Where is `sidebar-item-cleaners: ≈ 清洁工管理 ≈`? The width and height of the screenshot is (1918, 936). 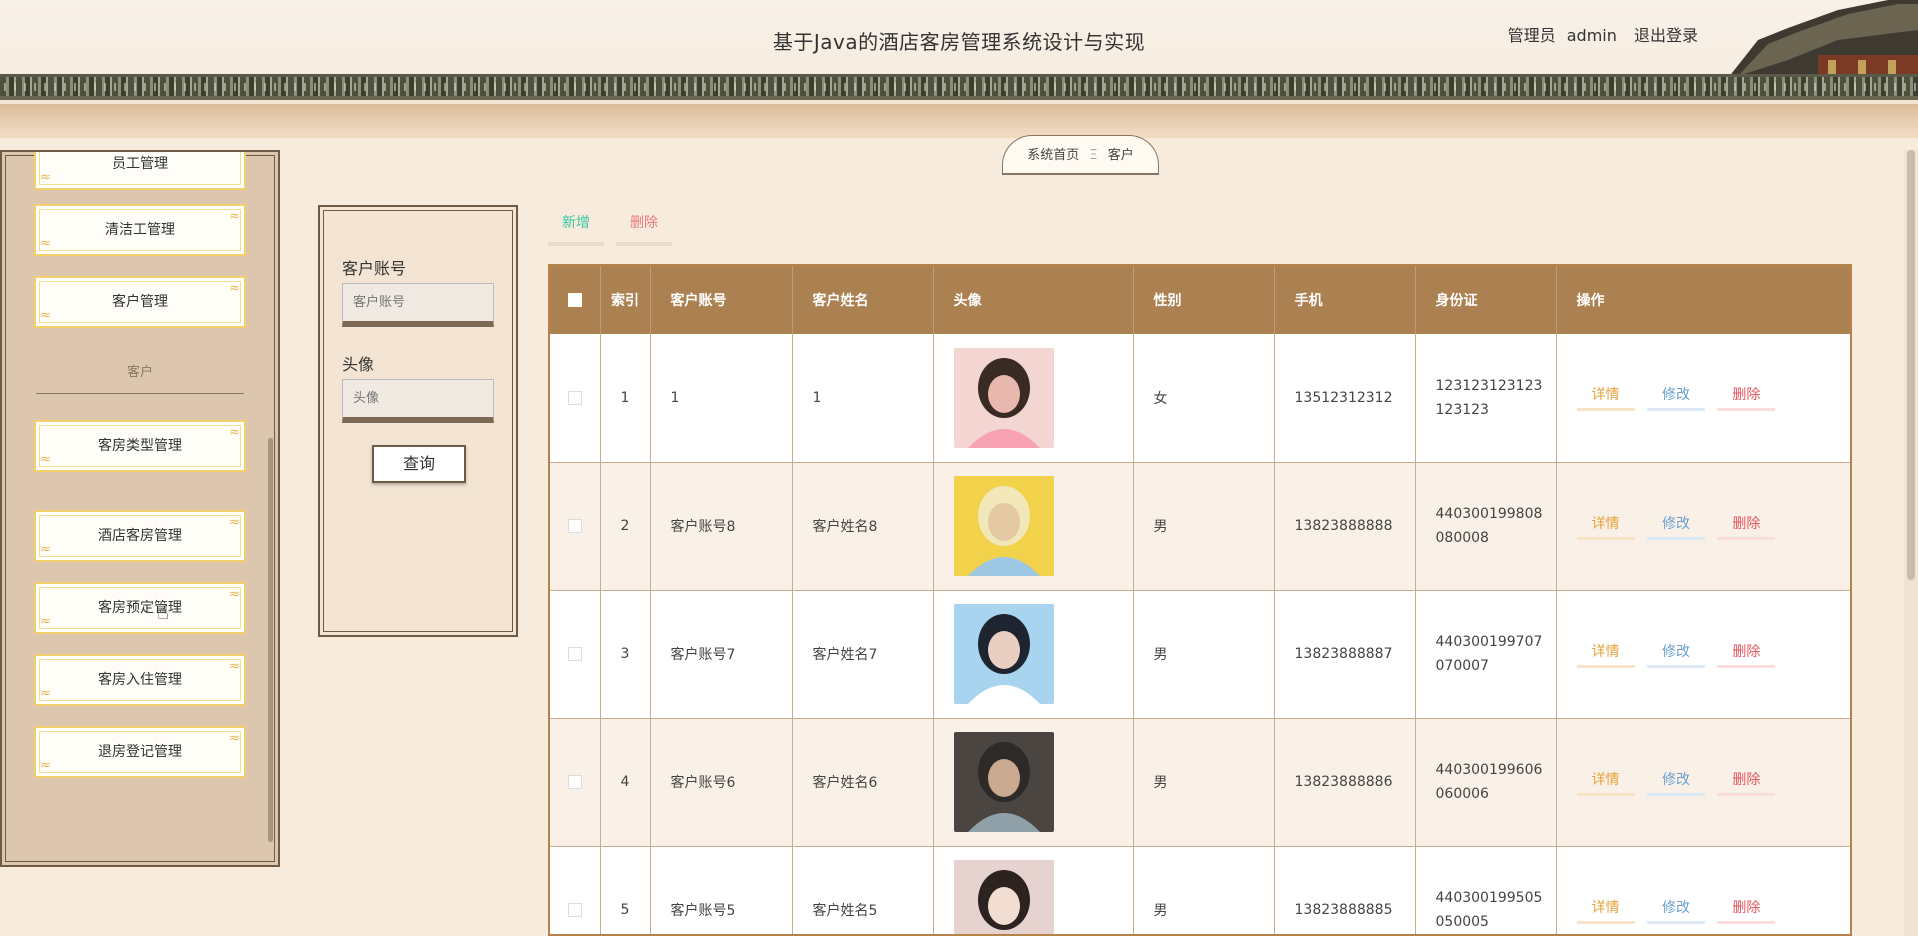
sidebar-item-cleaners: ≈ 清洁工管理 ≈ is located at coordinates (140, 230).